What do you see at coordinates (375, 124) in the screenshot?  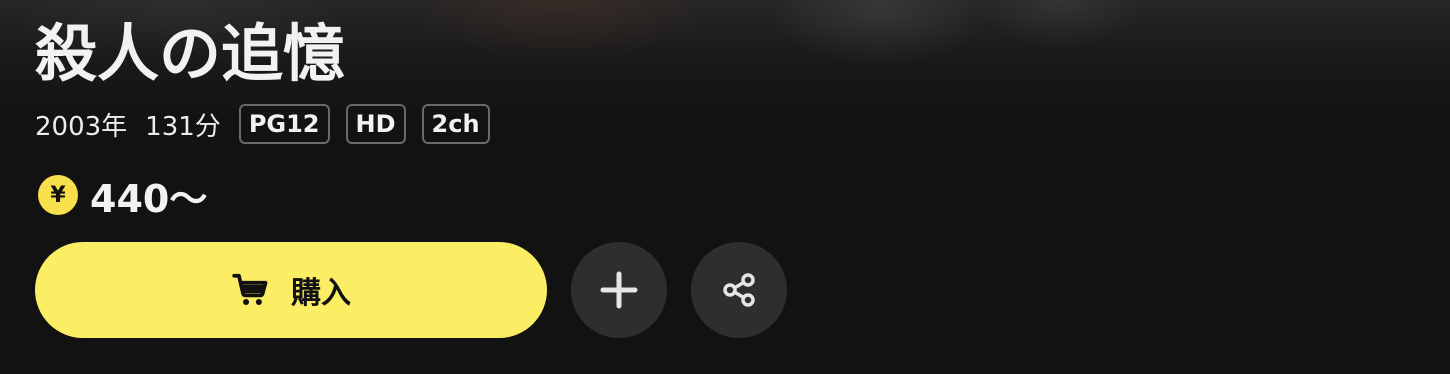 I see `quality-badge: HD` at bounding box center [375, 124].